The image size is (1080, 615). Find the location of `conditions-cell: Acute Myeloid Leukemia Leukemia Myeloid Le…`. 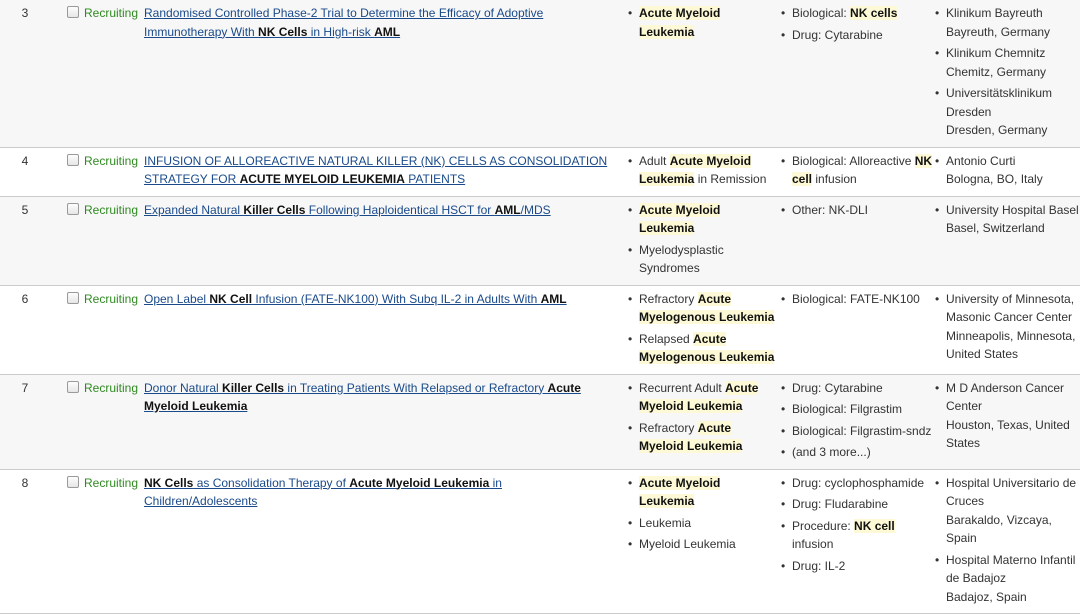

conditions-cell: Acute Myeloid Leukemia Leukemia Myeloid Le… is located at coordinates (702, 541).